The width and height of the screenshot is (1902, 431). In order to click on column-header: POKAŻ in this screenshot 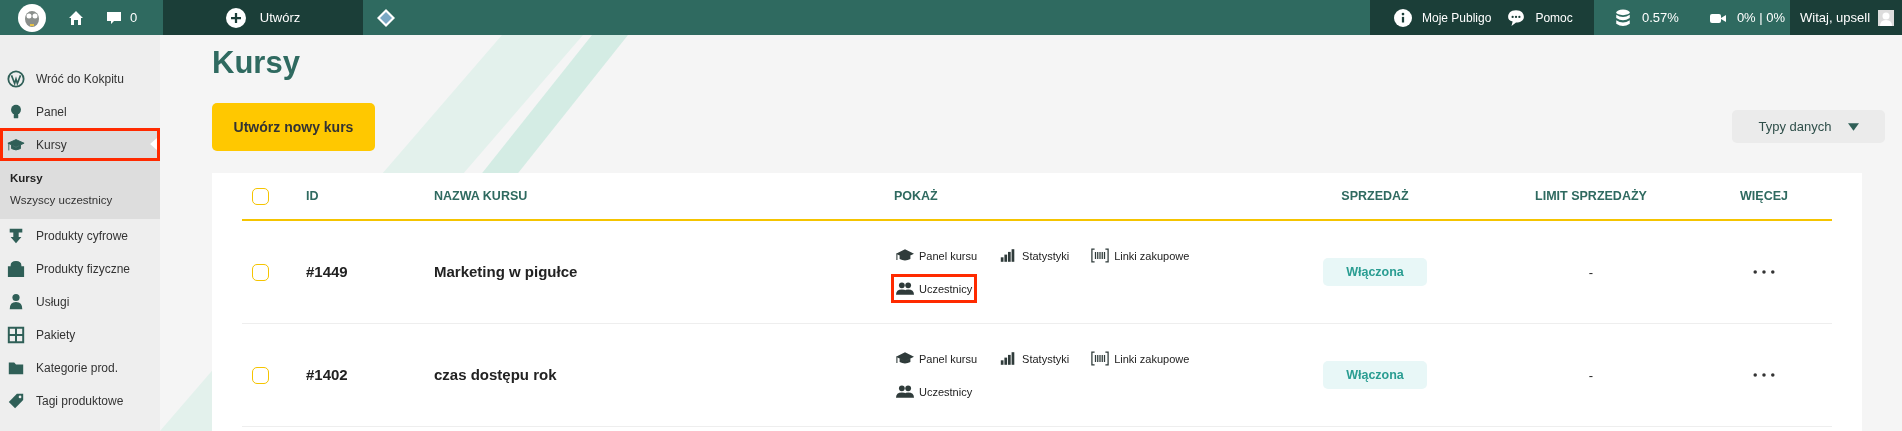, I will do `click(916, 196)`.